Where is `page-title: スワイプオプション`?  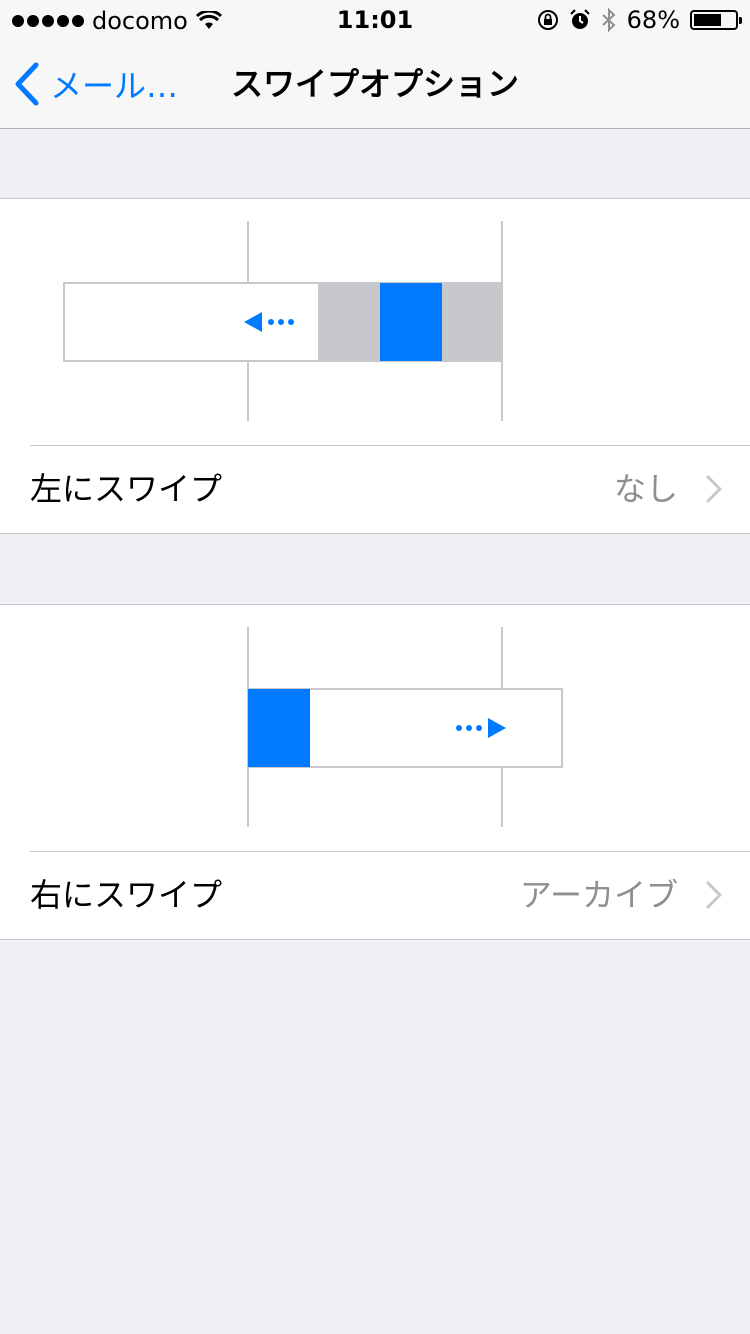 page-title: スワイプオプション is located at coordinates (374, 84).